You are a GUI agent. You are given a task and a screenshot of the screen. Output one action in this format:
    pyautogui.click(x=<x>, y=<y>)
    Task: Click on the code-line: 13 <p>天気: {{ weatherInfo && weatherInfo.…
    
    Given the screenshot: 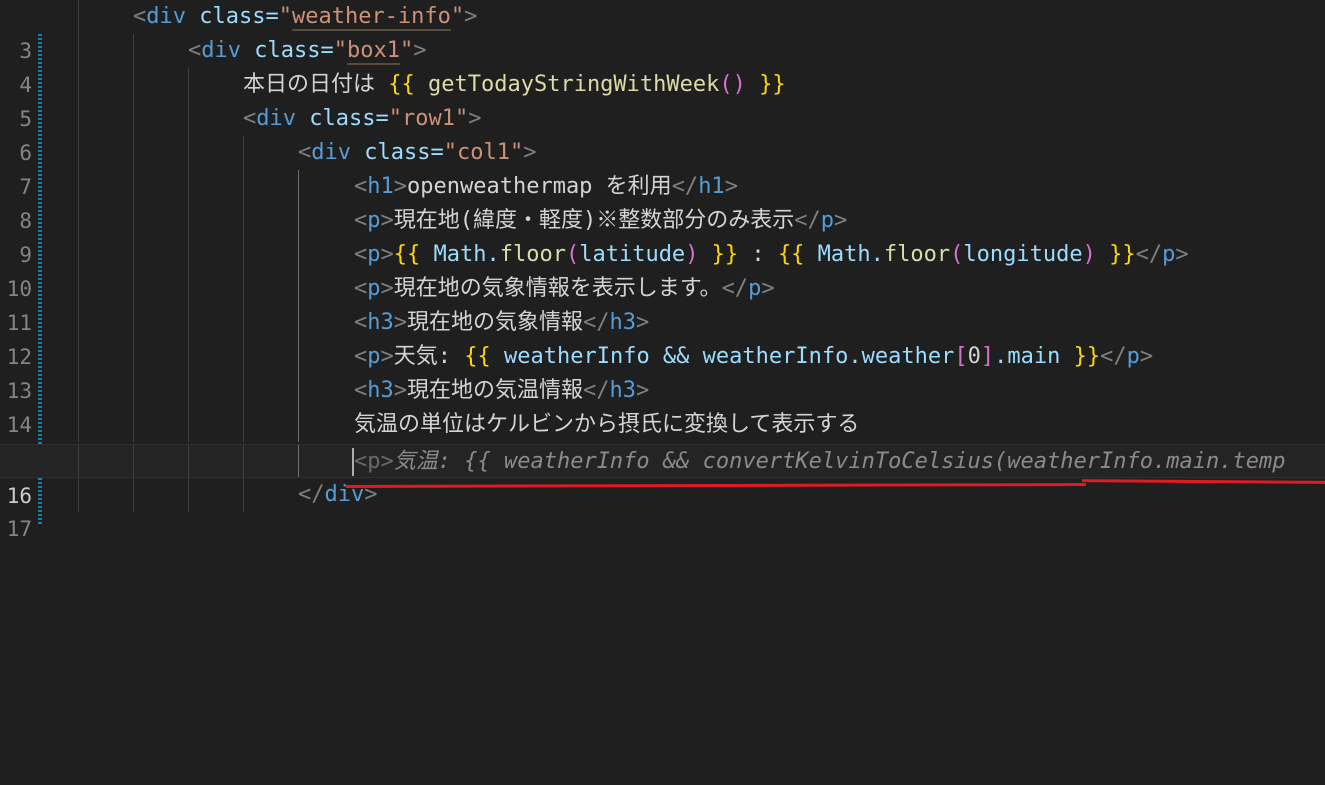 What is the action you would take?
    pyautogui.click(x=662, y=371)
    